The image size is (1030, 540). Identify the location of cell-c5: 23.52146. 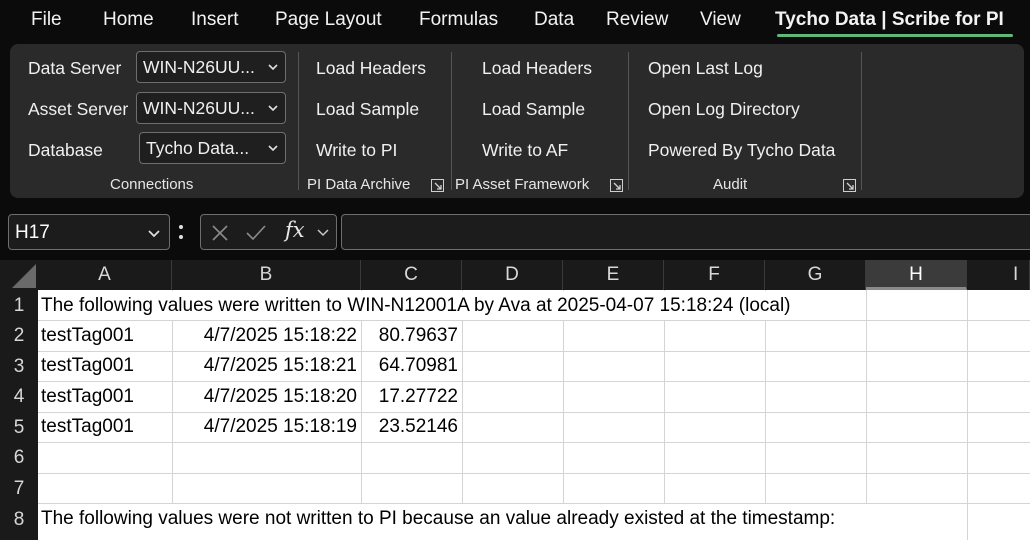
(410, 427).